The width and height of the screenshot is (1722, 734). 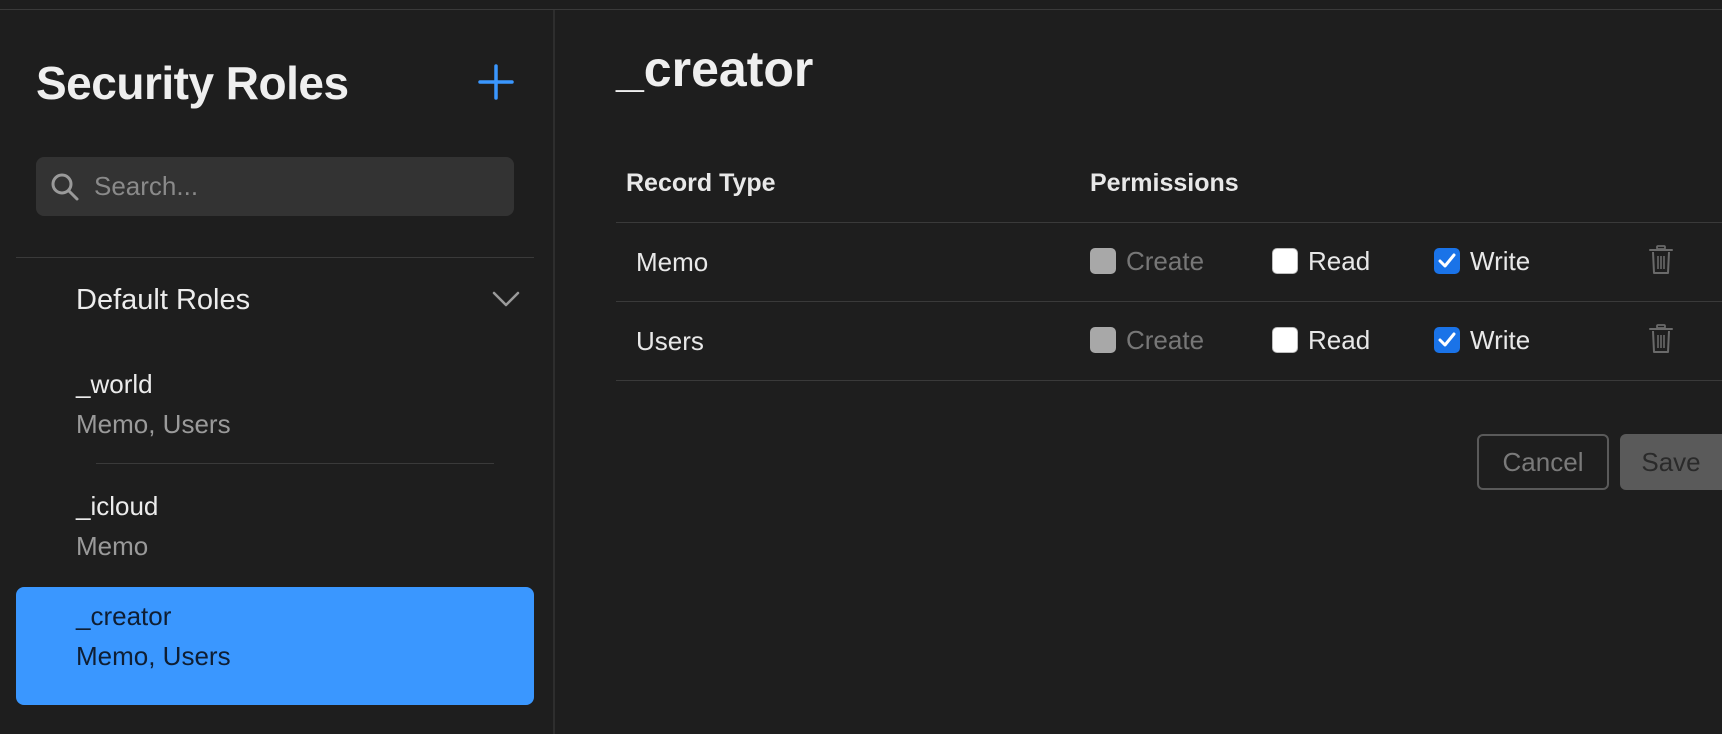 I want to click on record-type-cell: Users, so click(x=670, y=341).